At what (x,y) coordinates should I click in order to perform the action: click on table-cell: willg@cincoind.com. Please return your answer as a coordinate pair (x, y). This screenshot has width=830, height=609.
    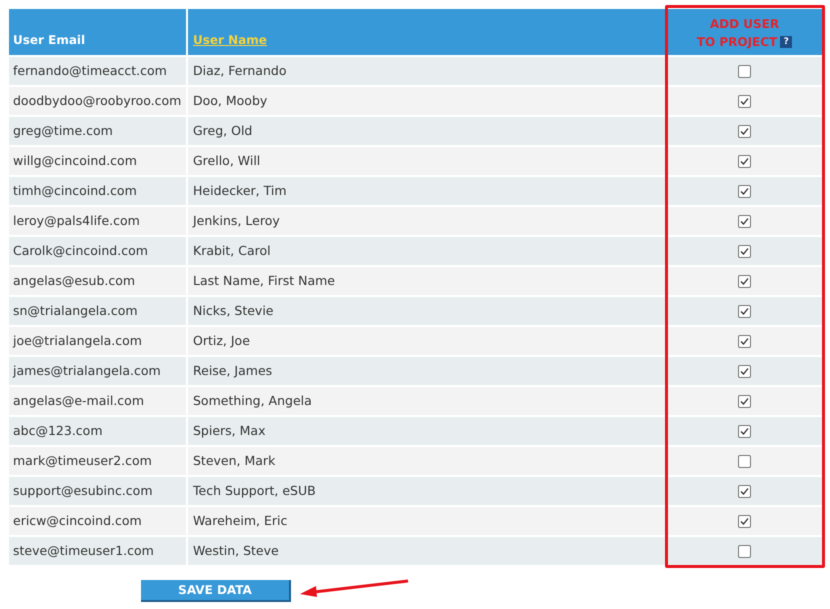
    Looking at the image, I should click on (97, 161).